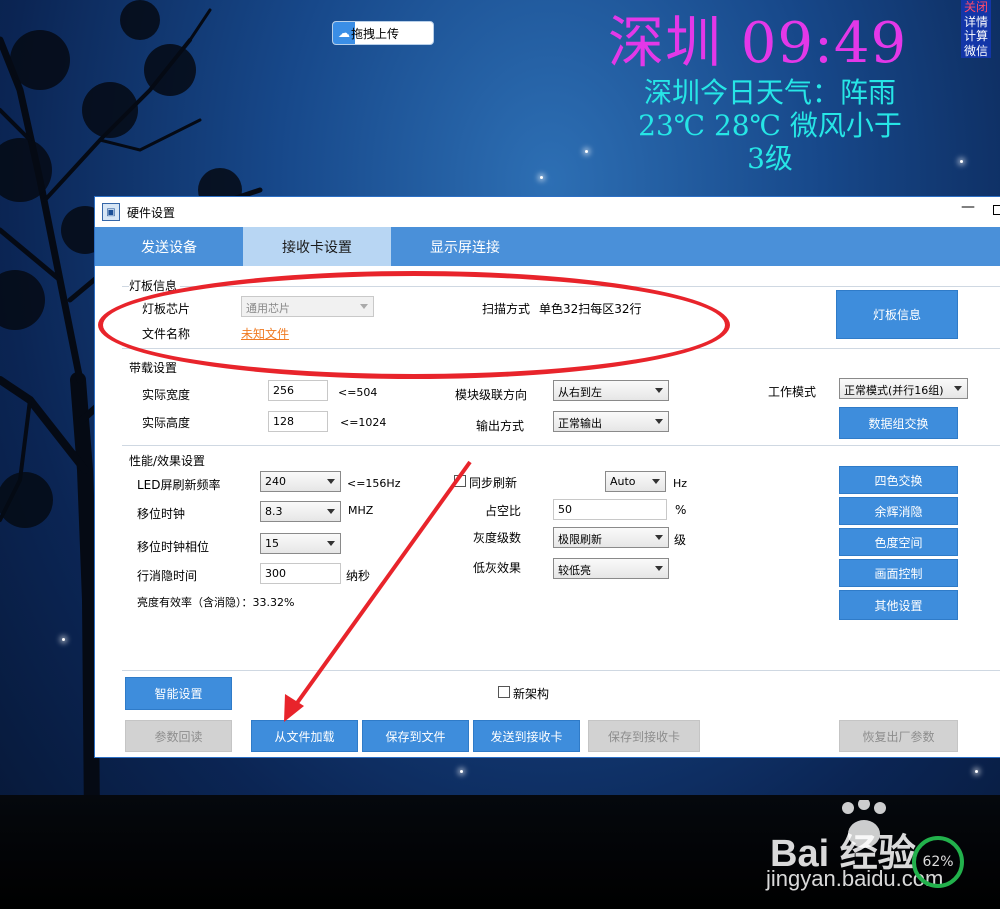  I want to click on arrow-shaft, so click(381, 586).